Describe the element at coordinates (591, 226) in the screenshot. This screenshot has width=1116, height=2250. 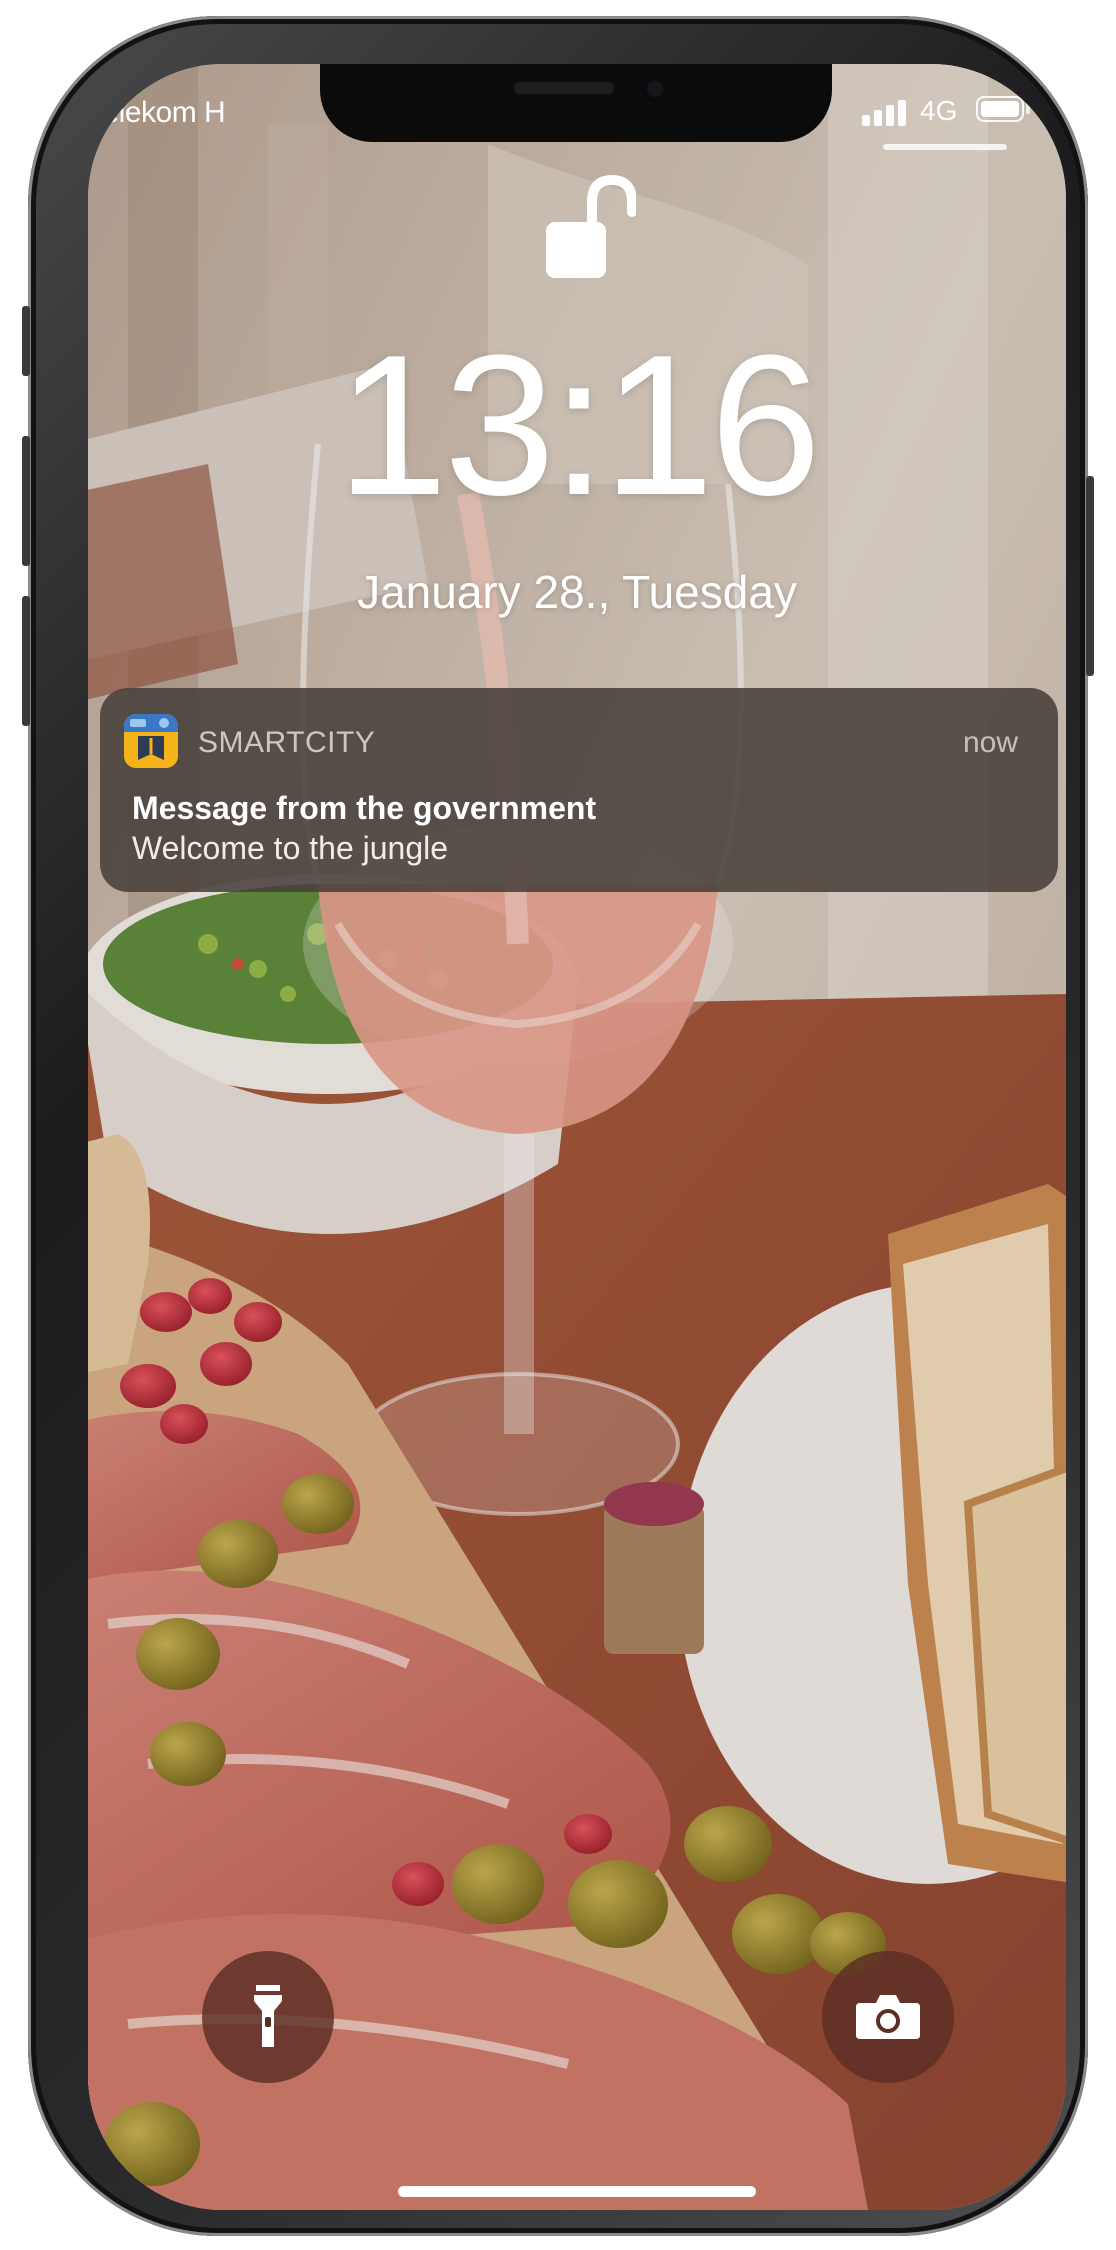
I see `unlocked-padlock-icon` at that location.